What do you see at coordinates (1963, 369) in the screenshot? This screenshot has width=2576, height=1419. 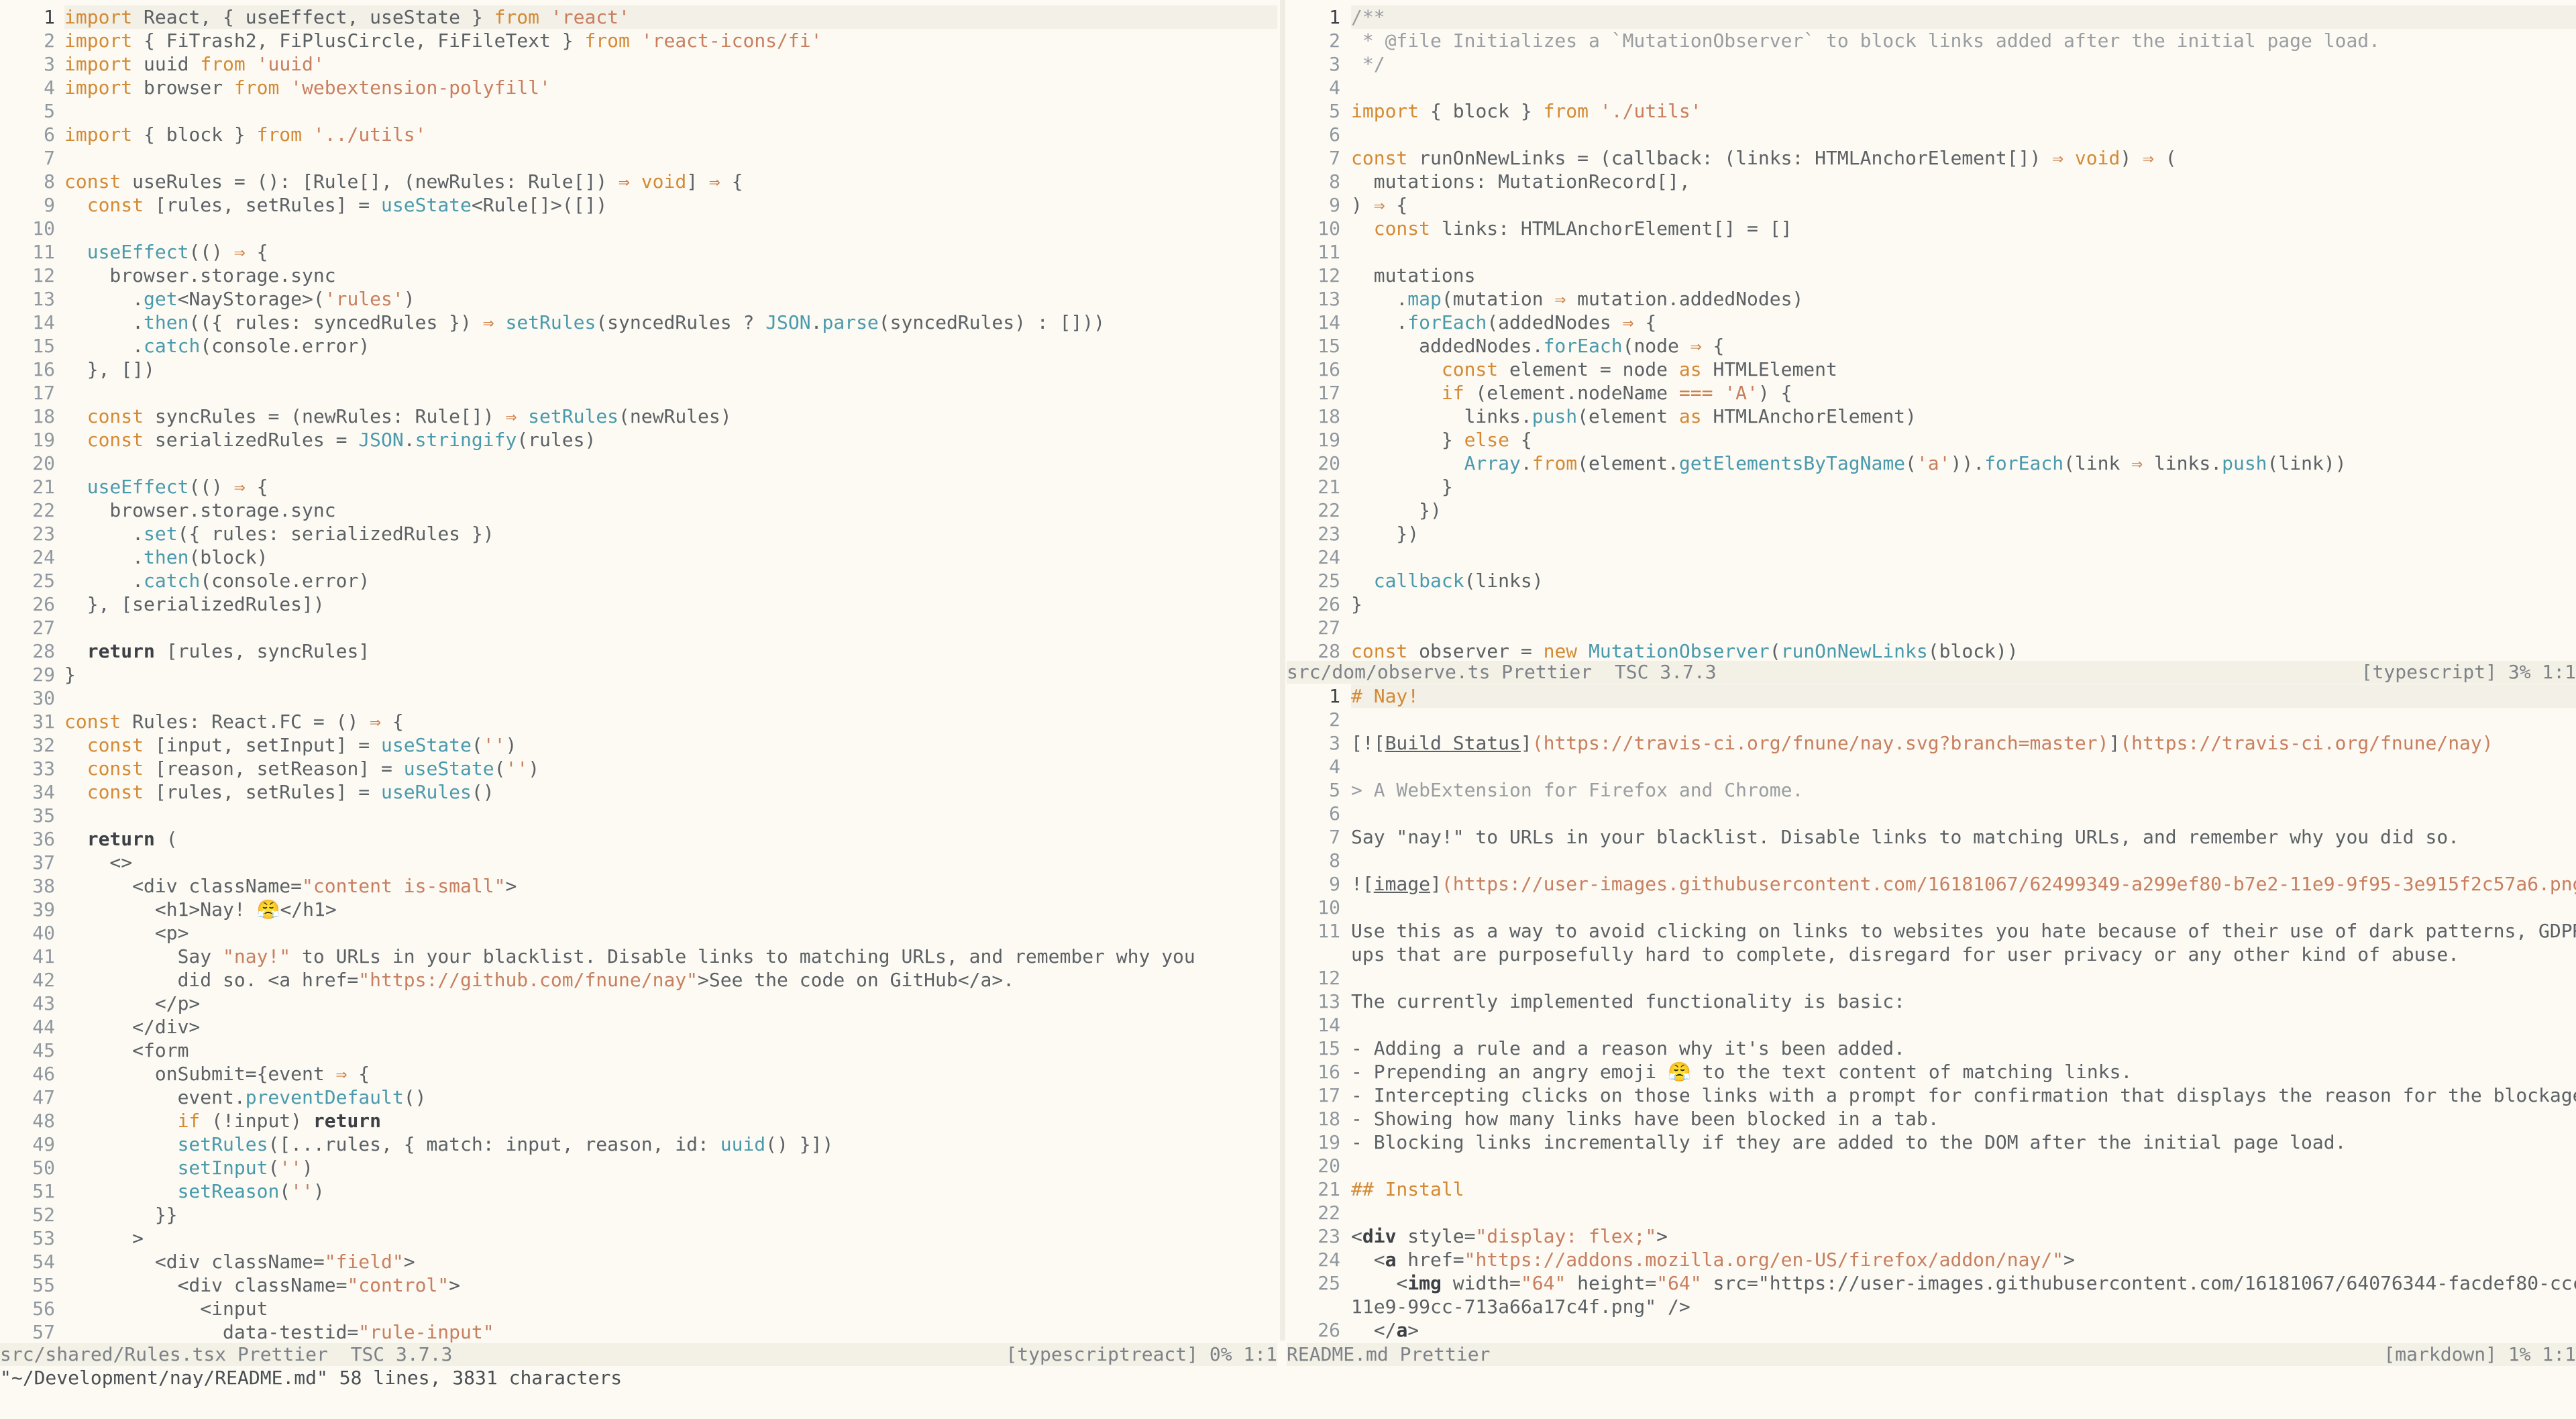 I see `code-line: const element = node as HTMLElement` at bounding box center [1963, 369].